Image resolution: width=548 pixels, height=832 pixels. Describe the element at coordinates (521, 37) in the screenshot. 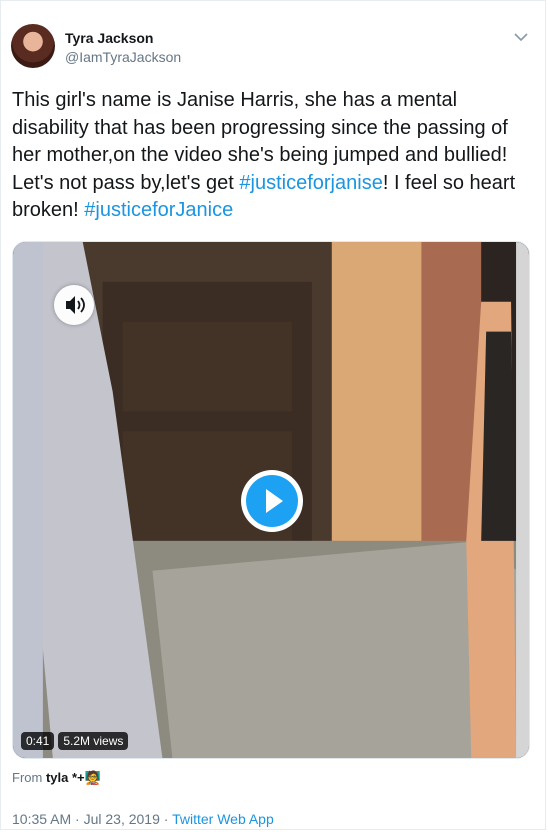

I see `chevron-down-icon` at that location.